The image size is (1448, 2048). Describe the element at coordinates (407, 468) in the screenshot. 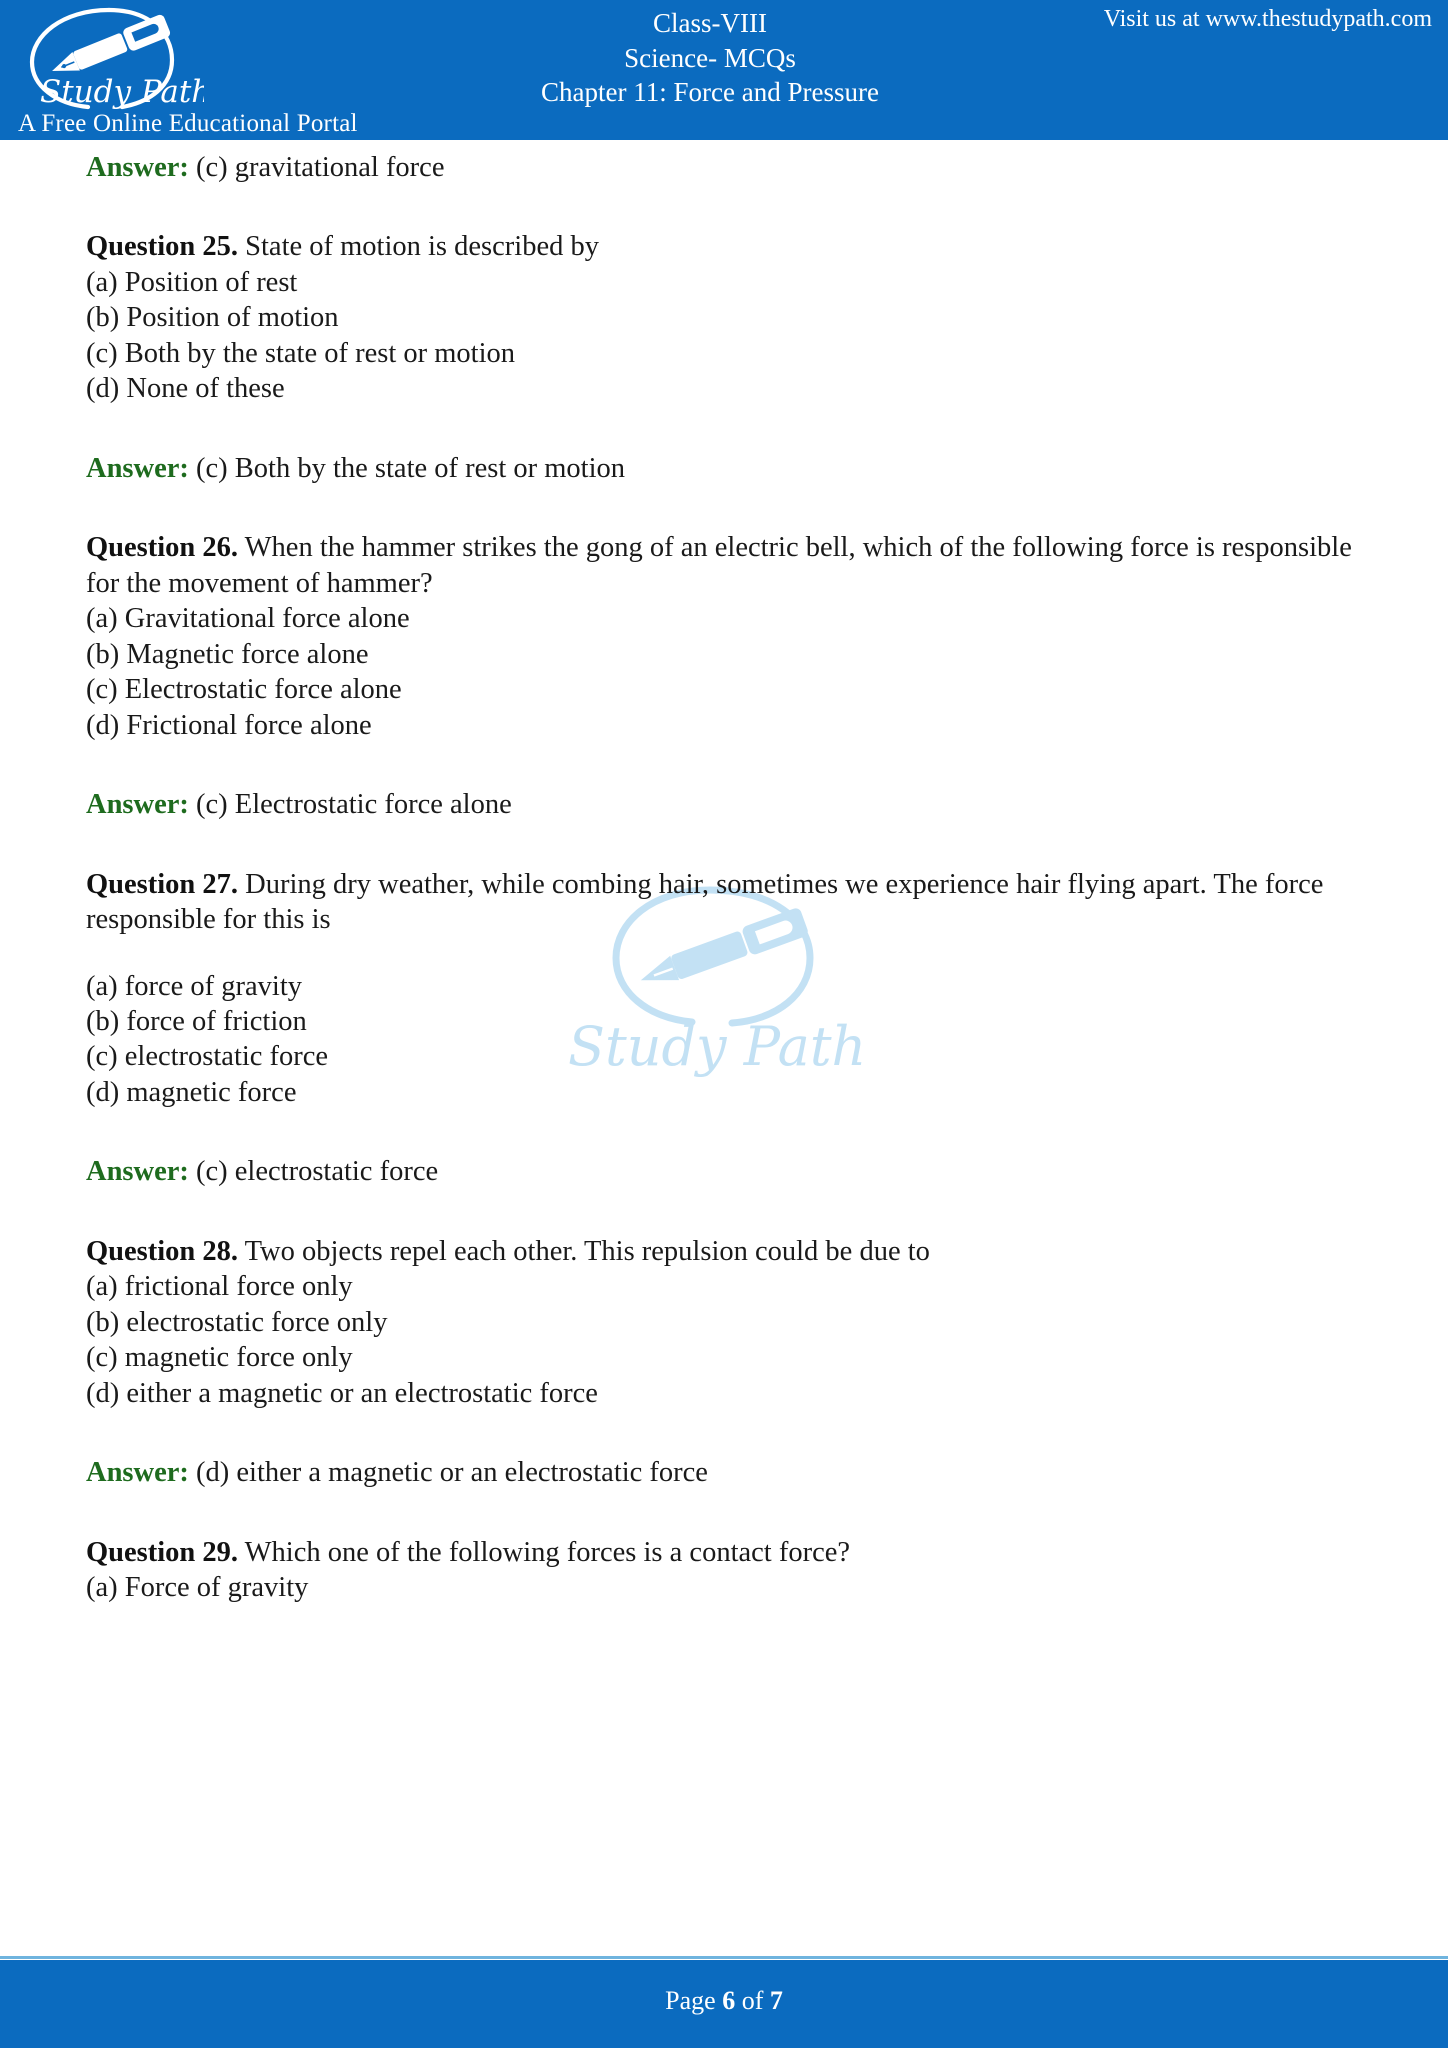

I see `answer-text: (c) Both by the state of rest or motion` at that location.